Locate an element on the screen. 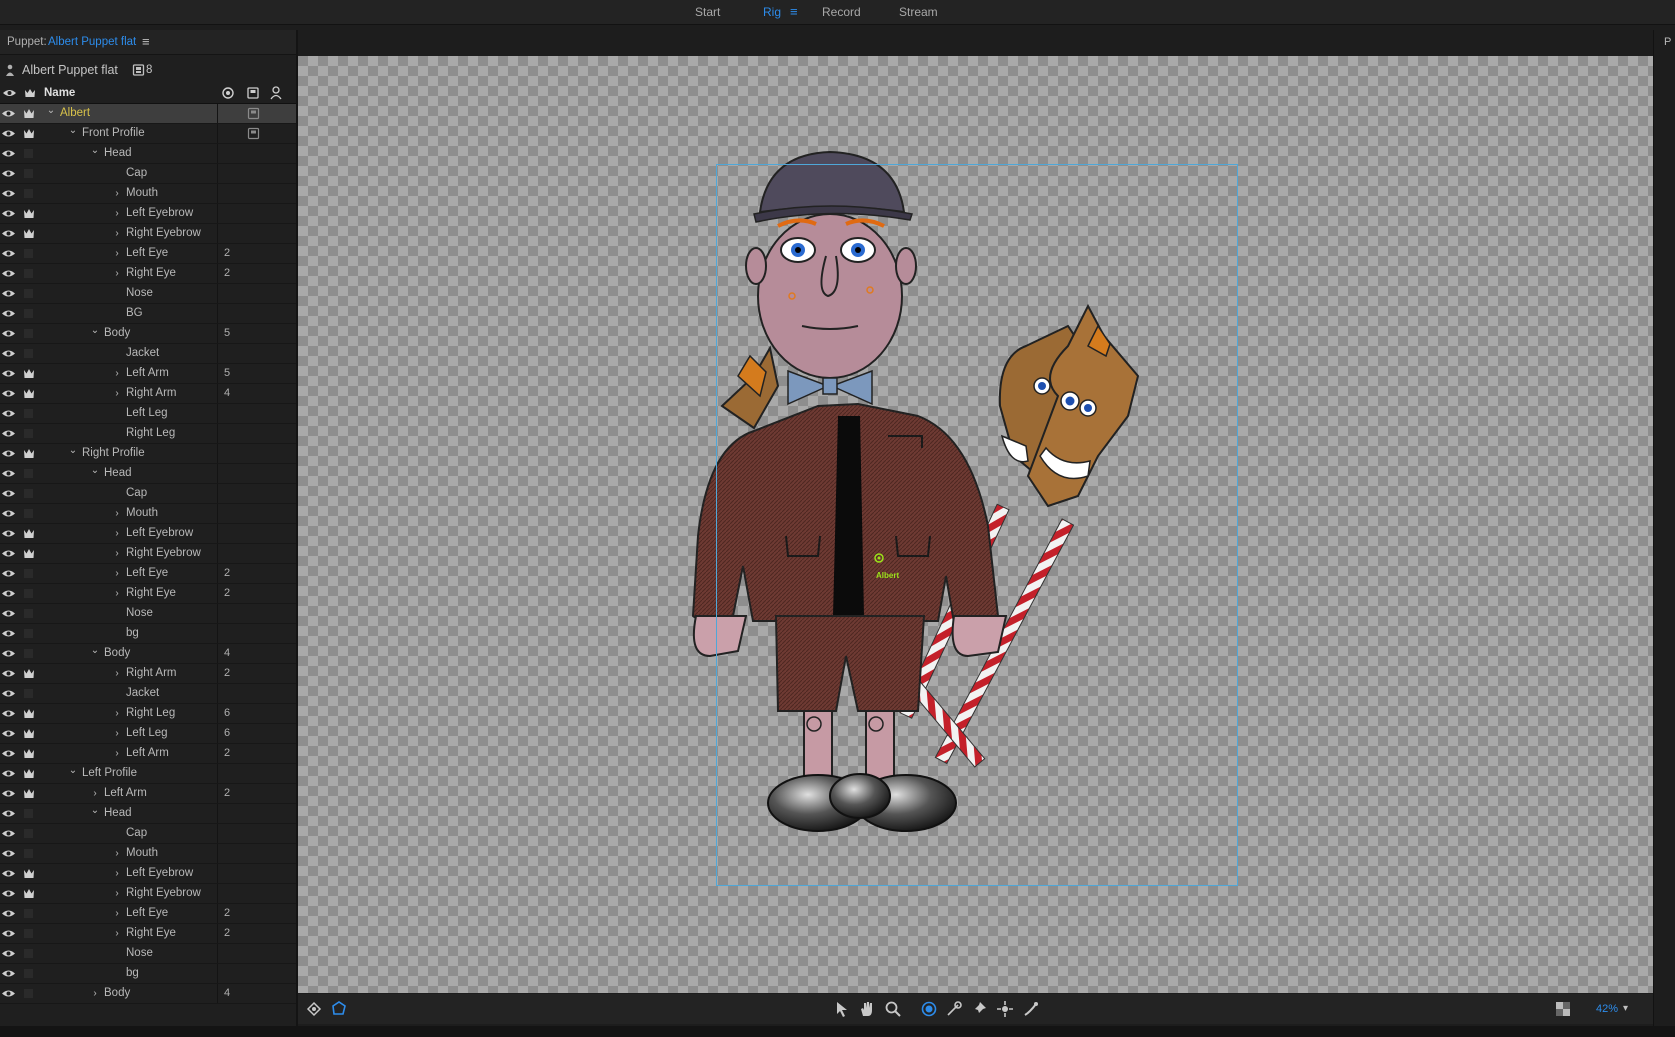 The height and width of the screenshot is (1037, 1675). layer-row: ⌄ Body 4 is located at coordinates (148, 654).